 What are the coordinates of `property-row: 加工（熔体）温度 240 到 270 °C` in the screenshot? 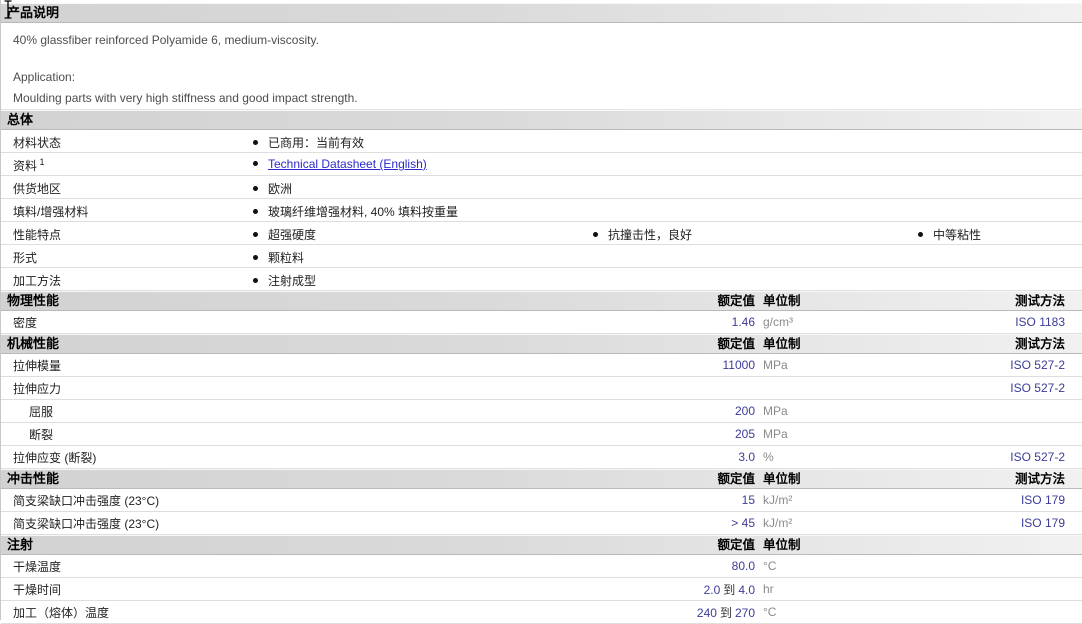 It's located at (541, 612).